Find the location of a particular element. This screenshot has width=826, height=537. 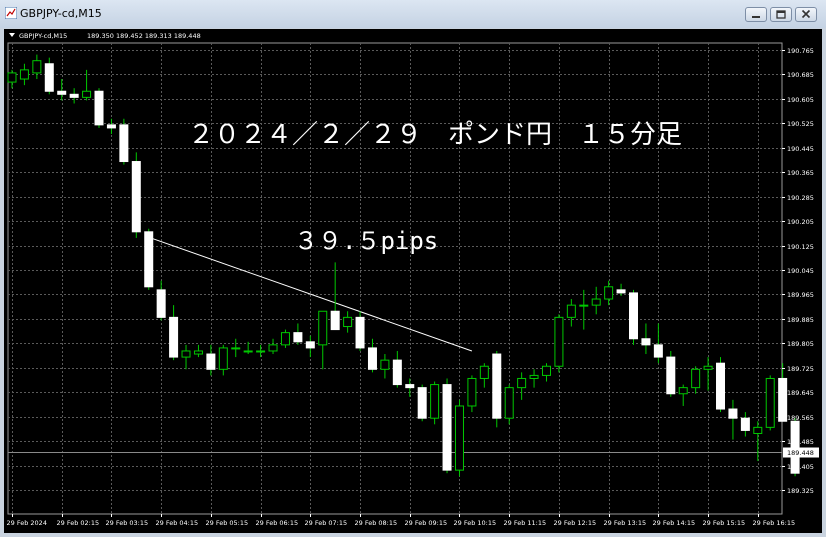

time-tick-label: 29 Feb 03:15 is located at coordinates (127, 523).